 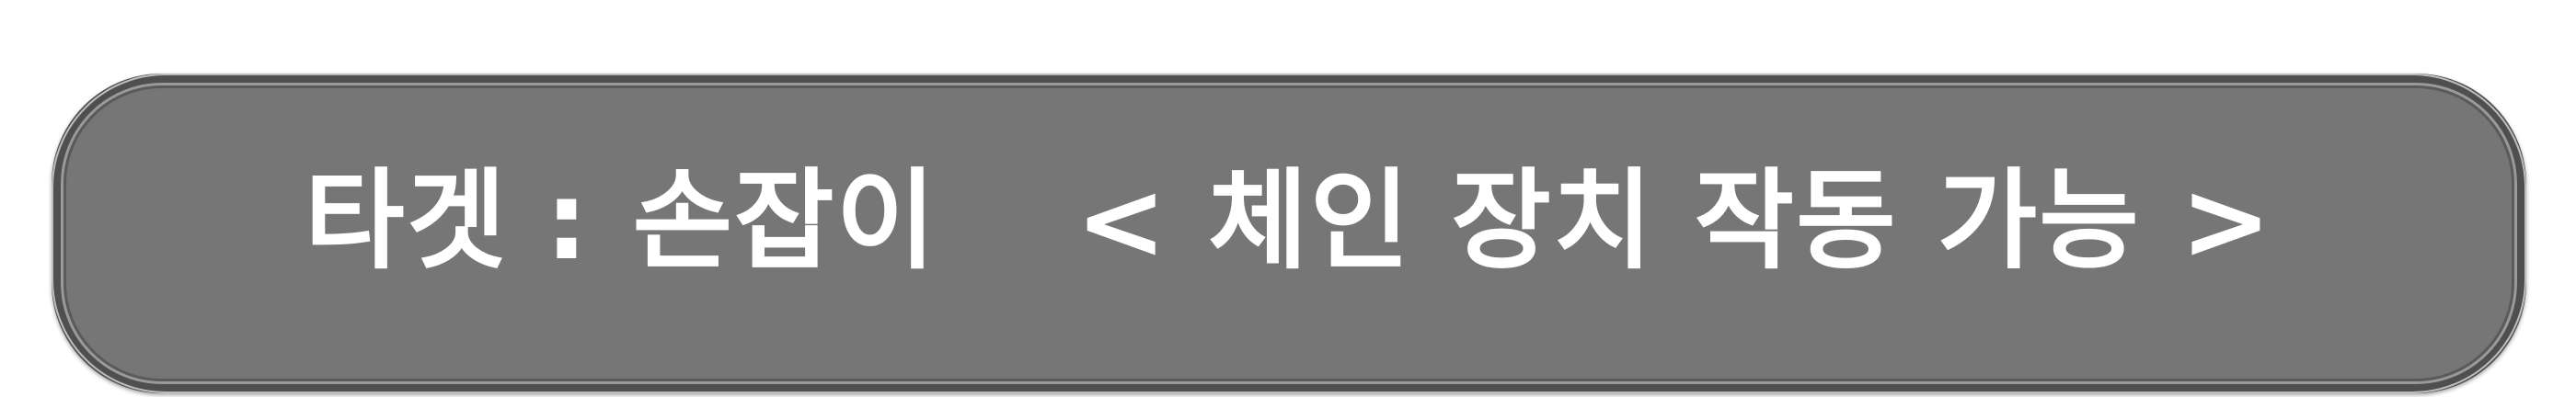 What do you see at coordinates (407, 221) in the screenshot?
I see `target-label: 타겟` at bounding box center [407, 221].